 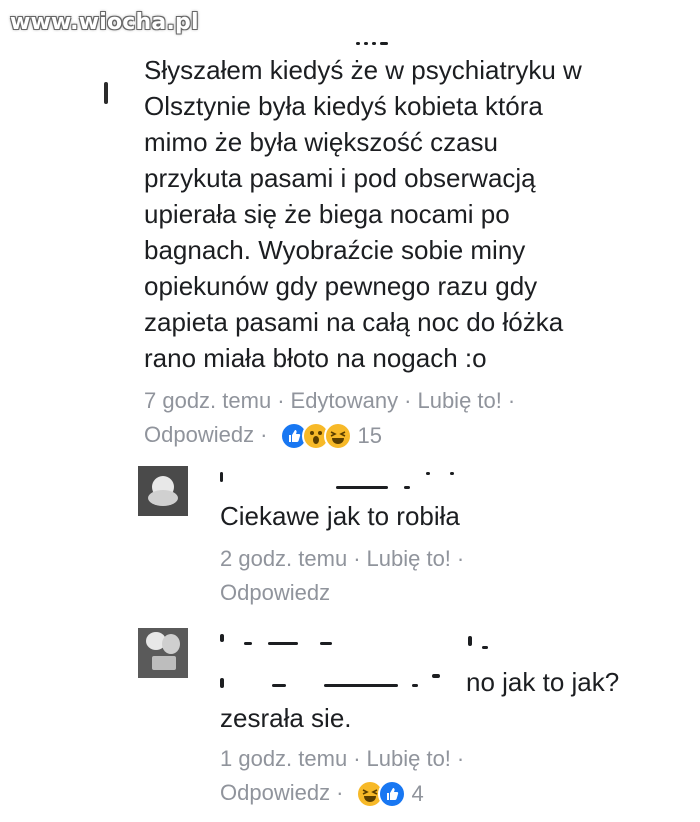 I want to click on reactions-summary: 15, so click(x=331, y=436).